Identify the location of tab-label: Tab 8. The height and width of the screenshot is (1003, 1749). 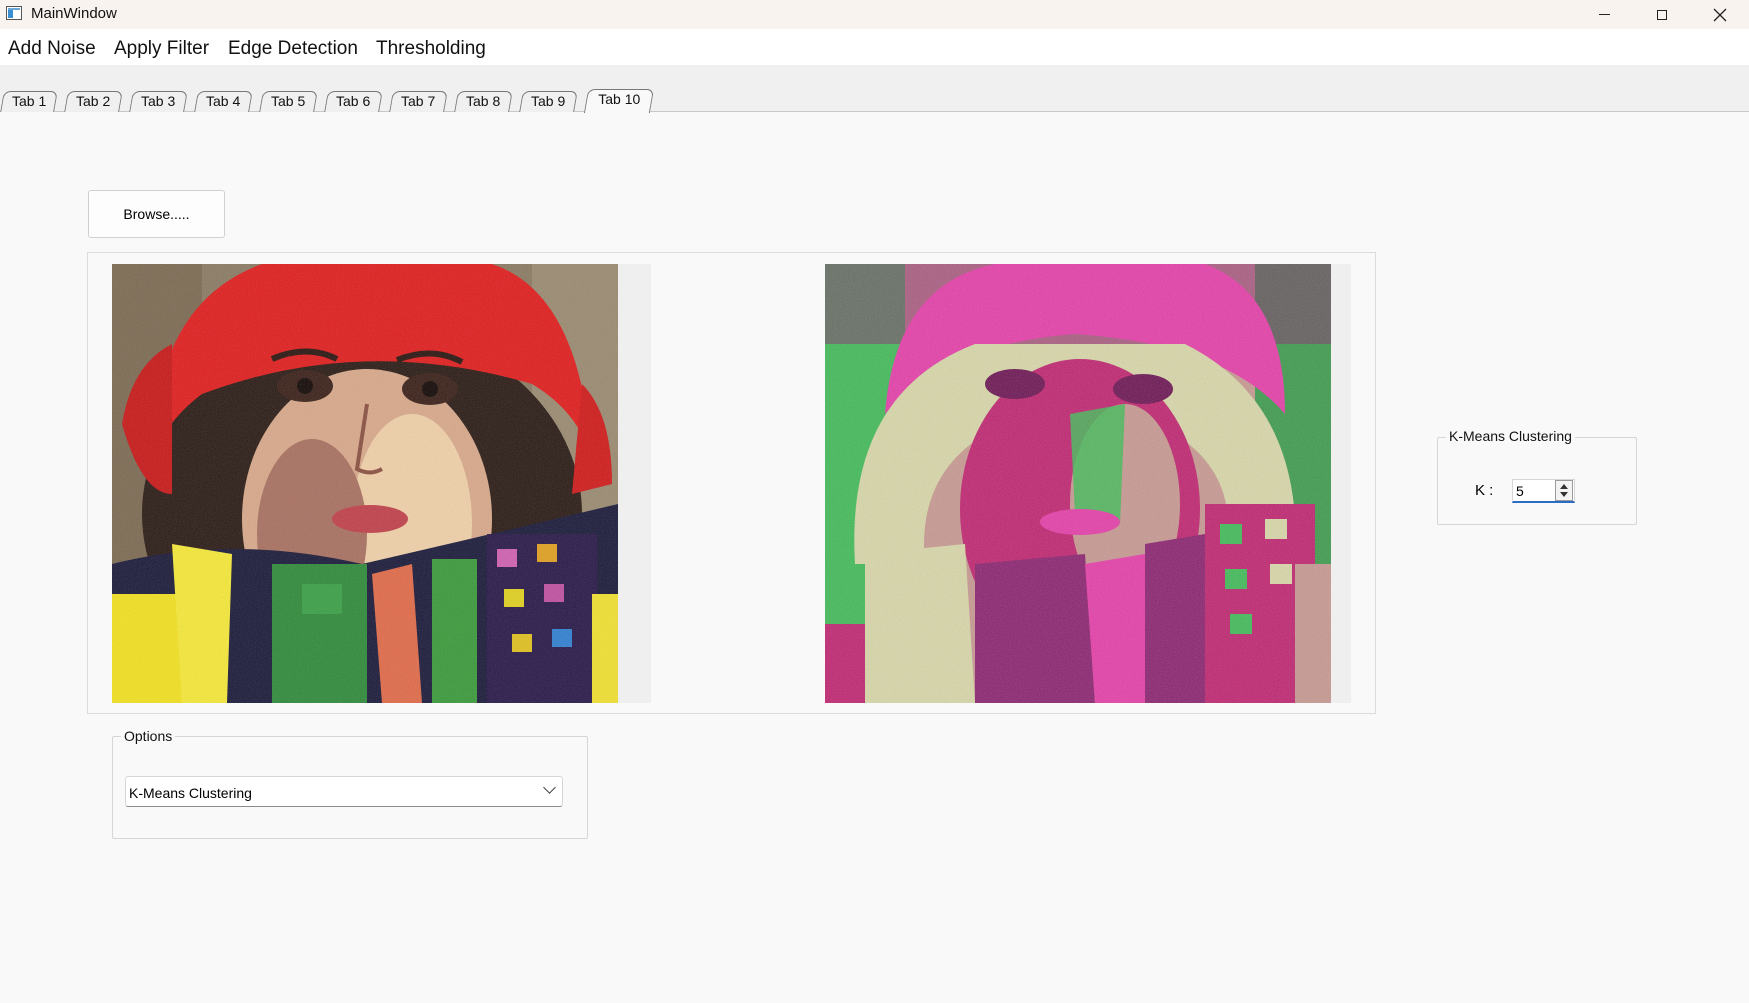
(483, 101).